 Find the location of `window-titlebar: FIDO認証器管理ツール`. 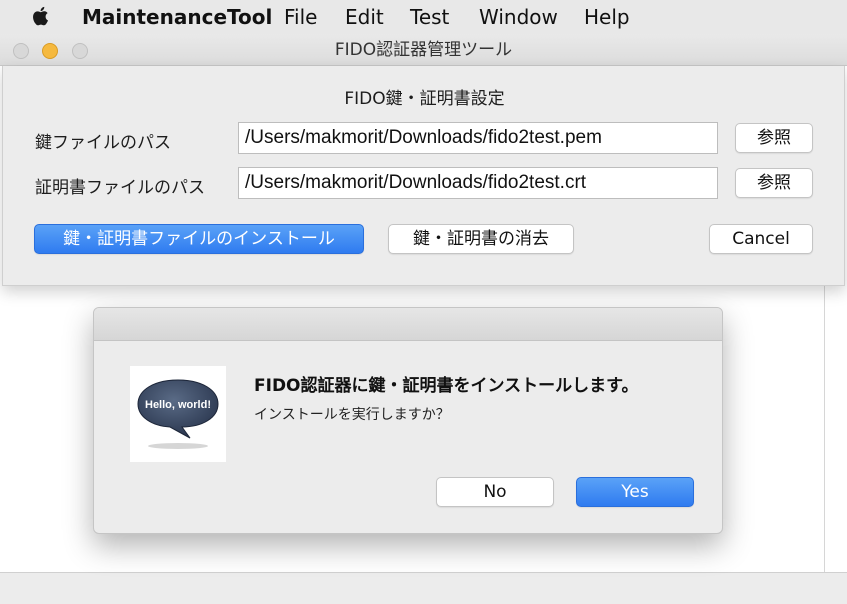

window-titlebar: FIDO認証器管理ツール is located at coordinates (423, 50).